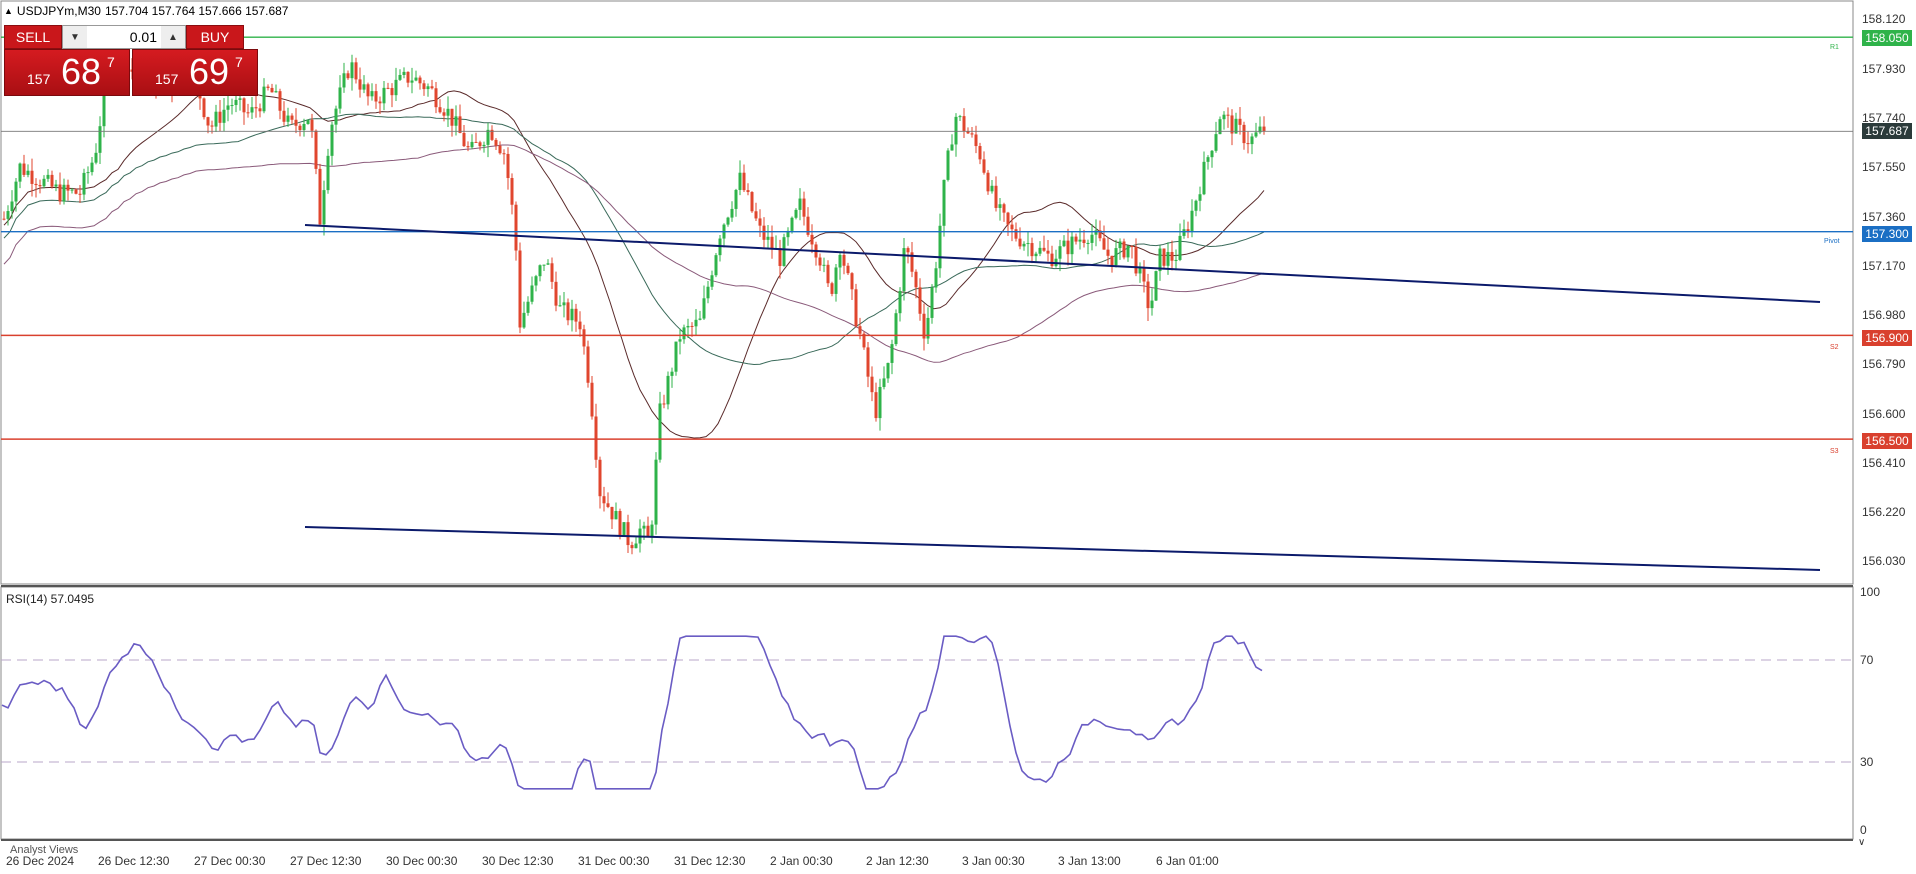 The height and width of the screenshot is (874, 1916). What do you see at coordinates (1870, 592) in the screenshot?
I see `rsi-tick: 100` at bounding box center [1870, 592].